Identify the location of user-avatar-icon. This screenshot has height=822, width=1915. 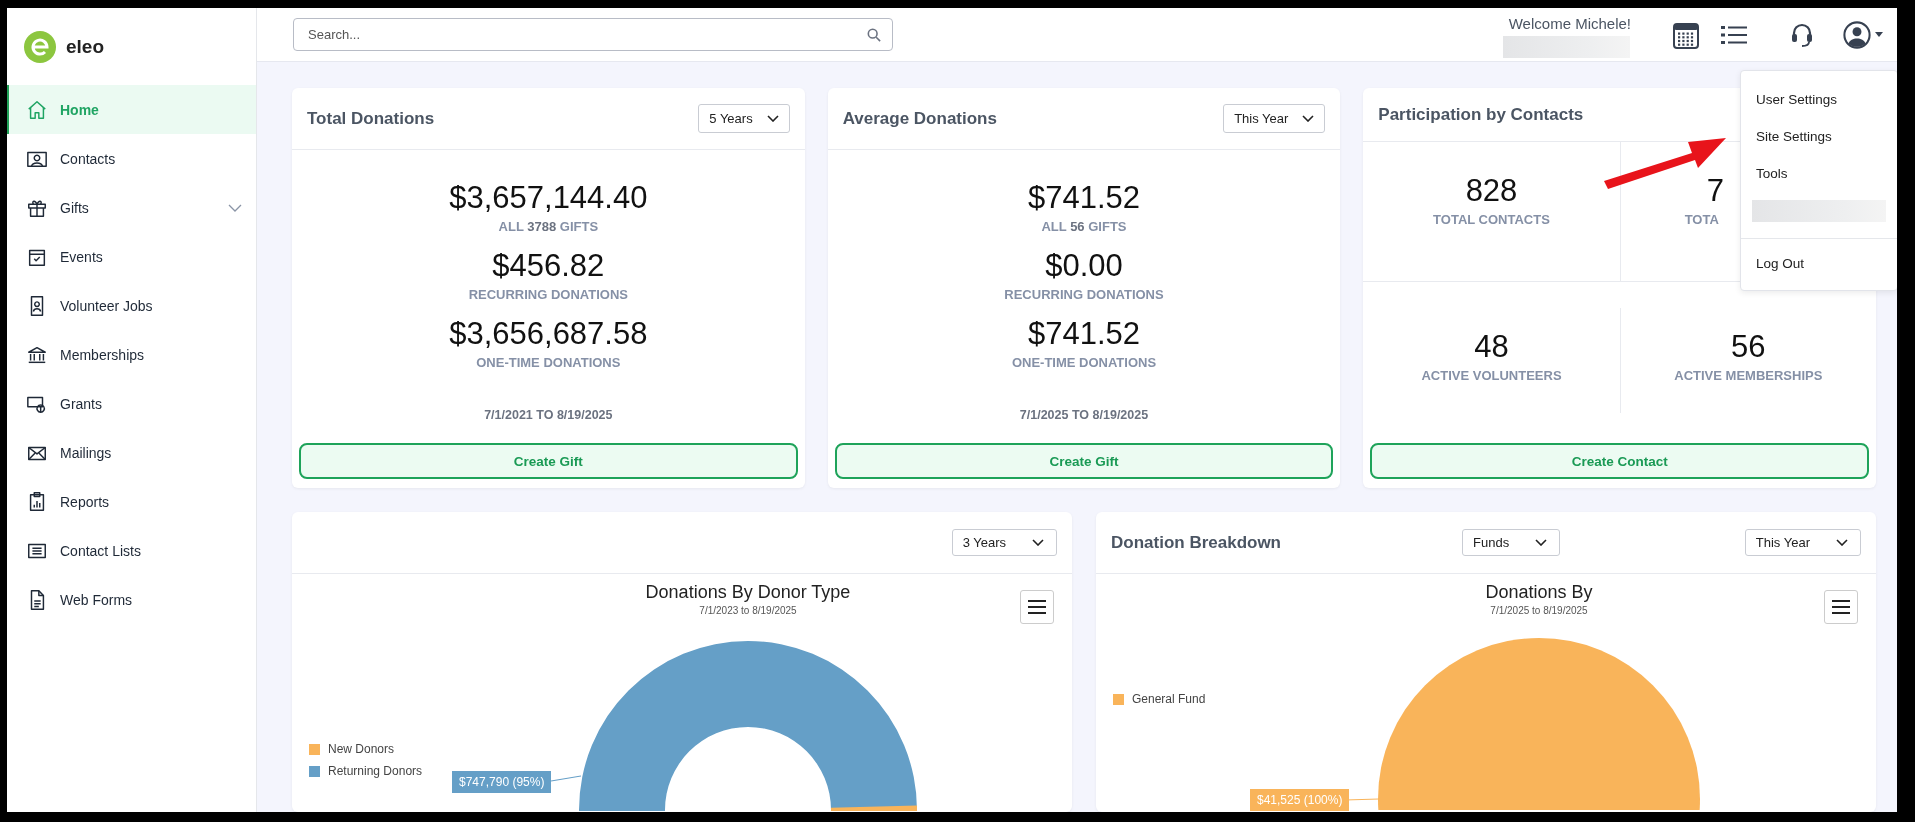
(1857, 34).